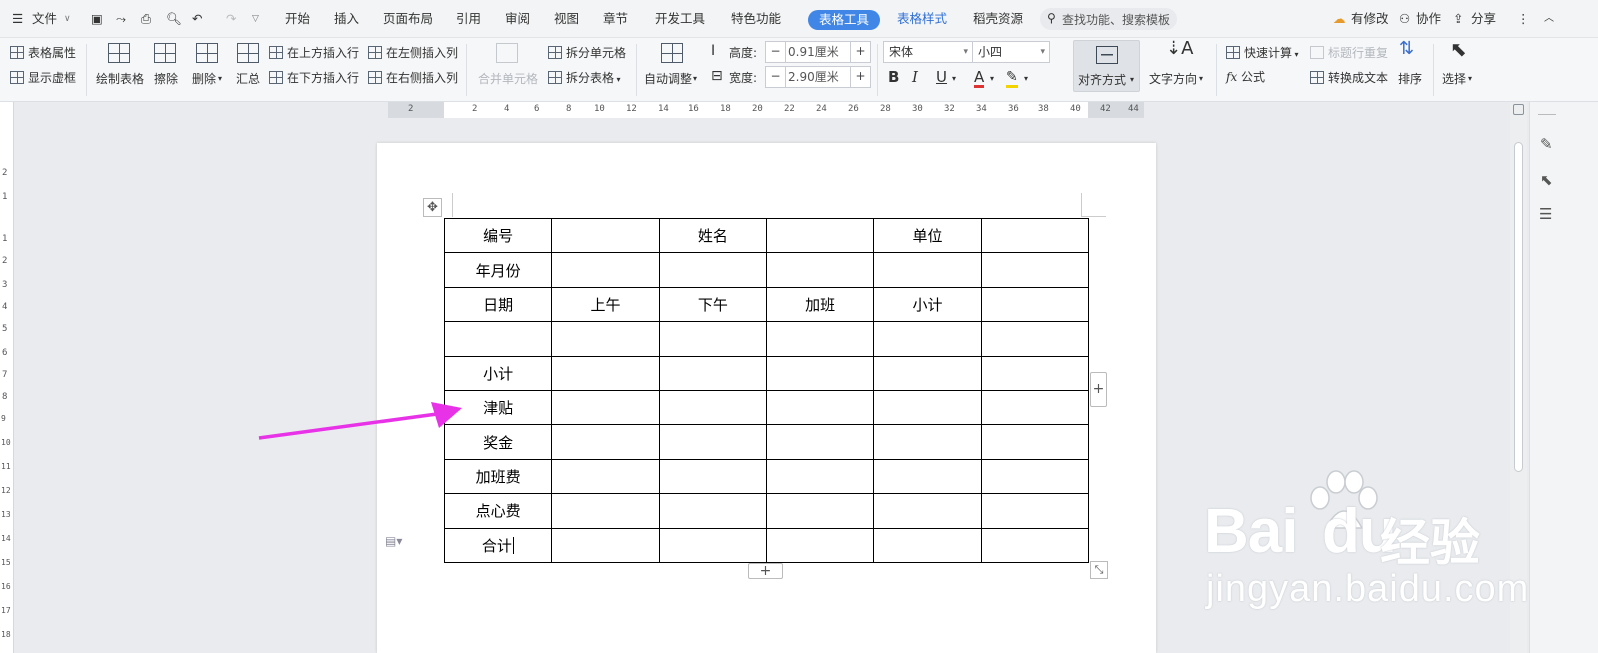  I want to click on scrollbar-thumb, so click(1518, 307).